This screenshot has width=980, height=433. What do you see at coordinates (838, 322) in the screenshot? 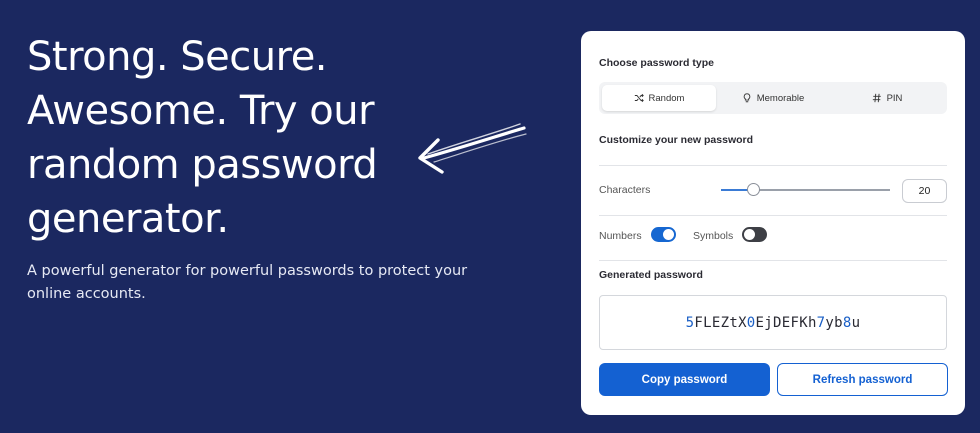
I see `password-char: b` at bounding box center [838, 322].